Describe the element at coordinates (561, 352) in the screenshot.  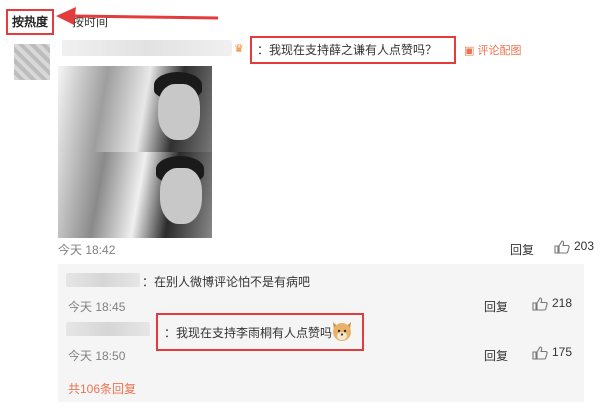
I see `like-count: 175` at that location.